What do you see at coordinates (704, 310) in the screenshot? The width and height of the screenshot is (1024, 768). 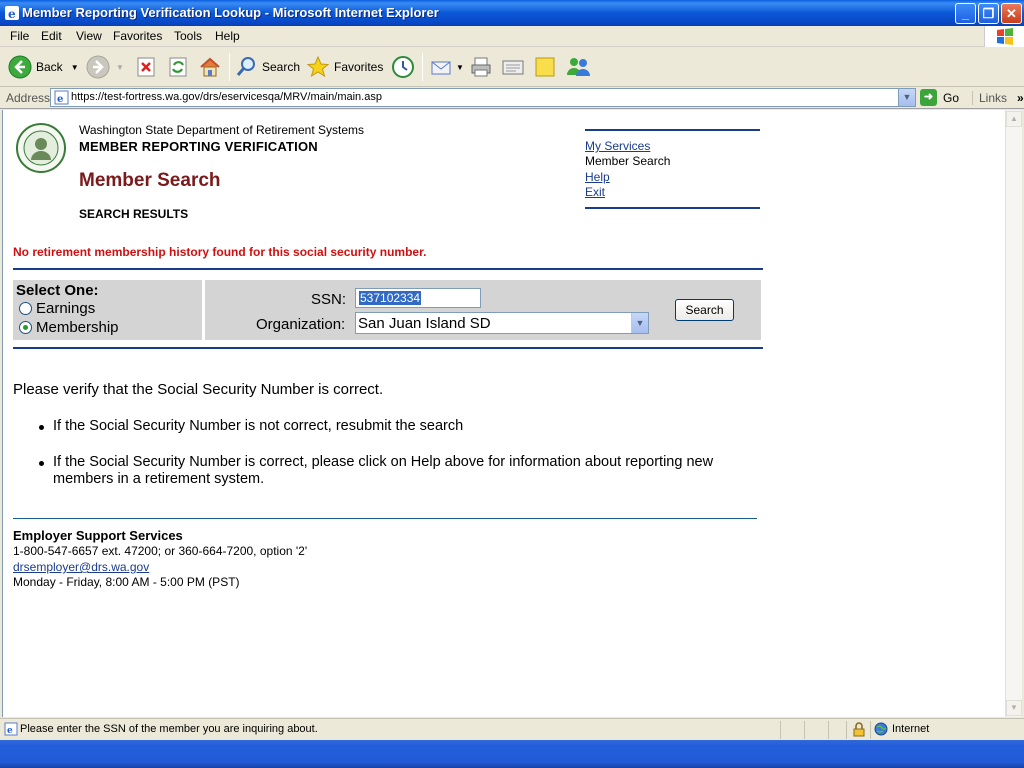 I see `search-submit-button: Search` at bounding box center [704, 310].